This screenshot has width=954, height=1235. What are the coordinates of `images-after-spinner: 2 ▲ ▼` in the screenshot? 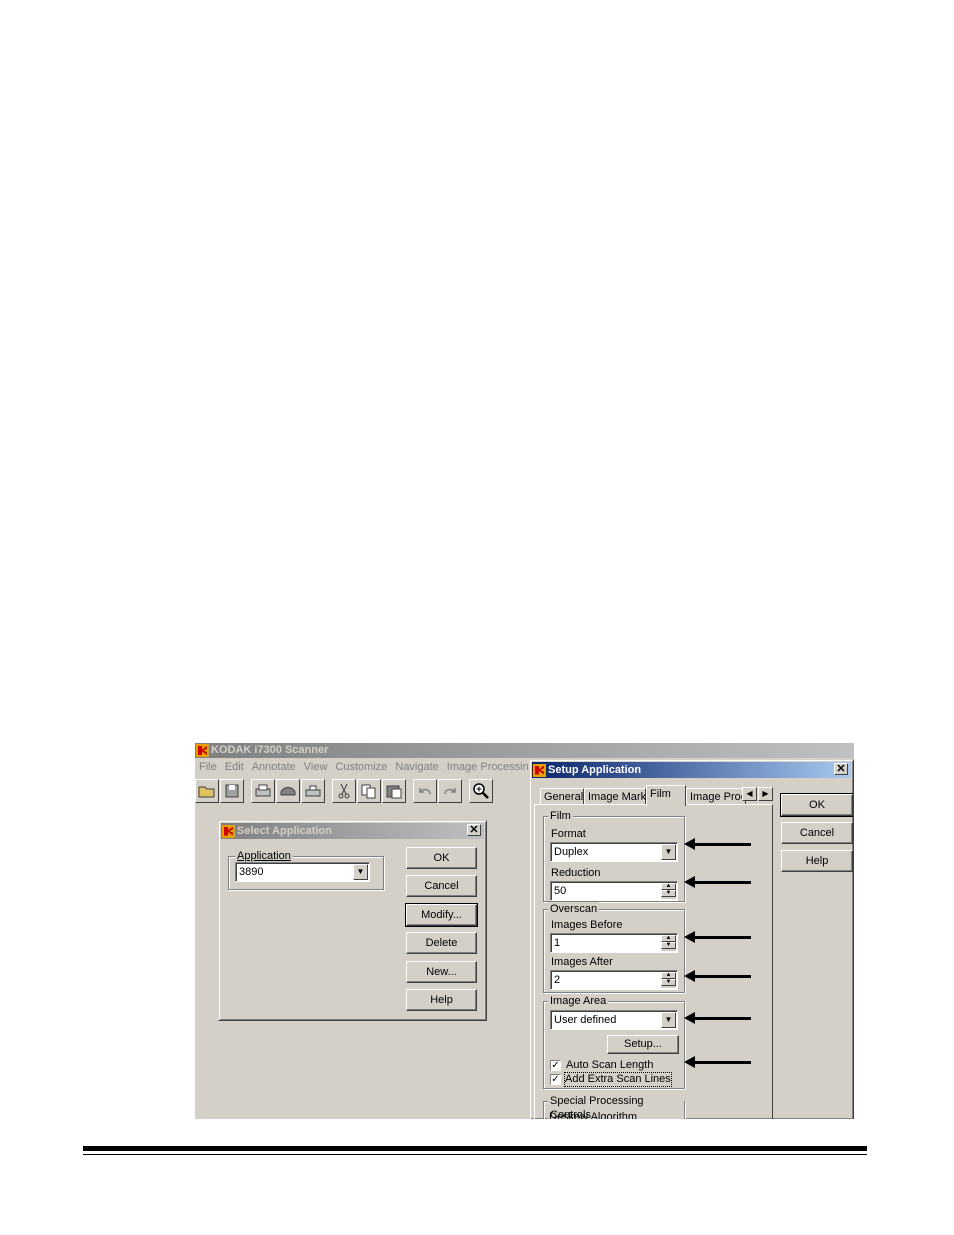 It's located at (614, 980).